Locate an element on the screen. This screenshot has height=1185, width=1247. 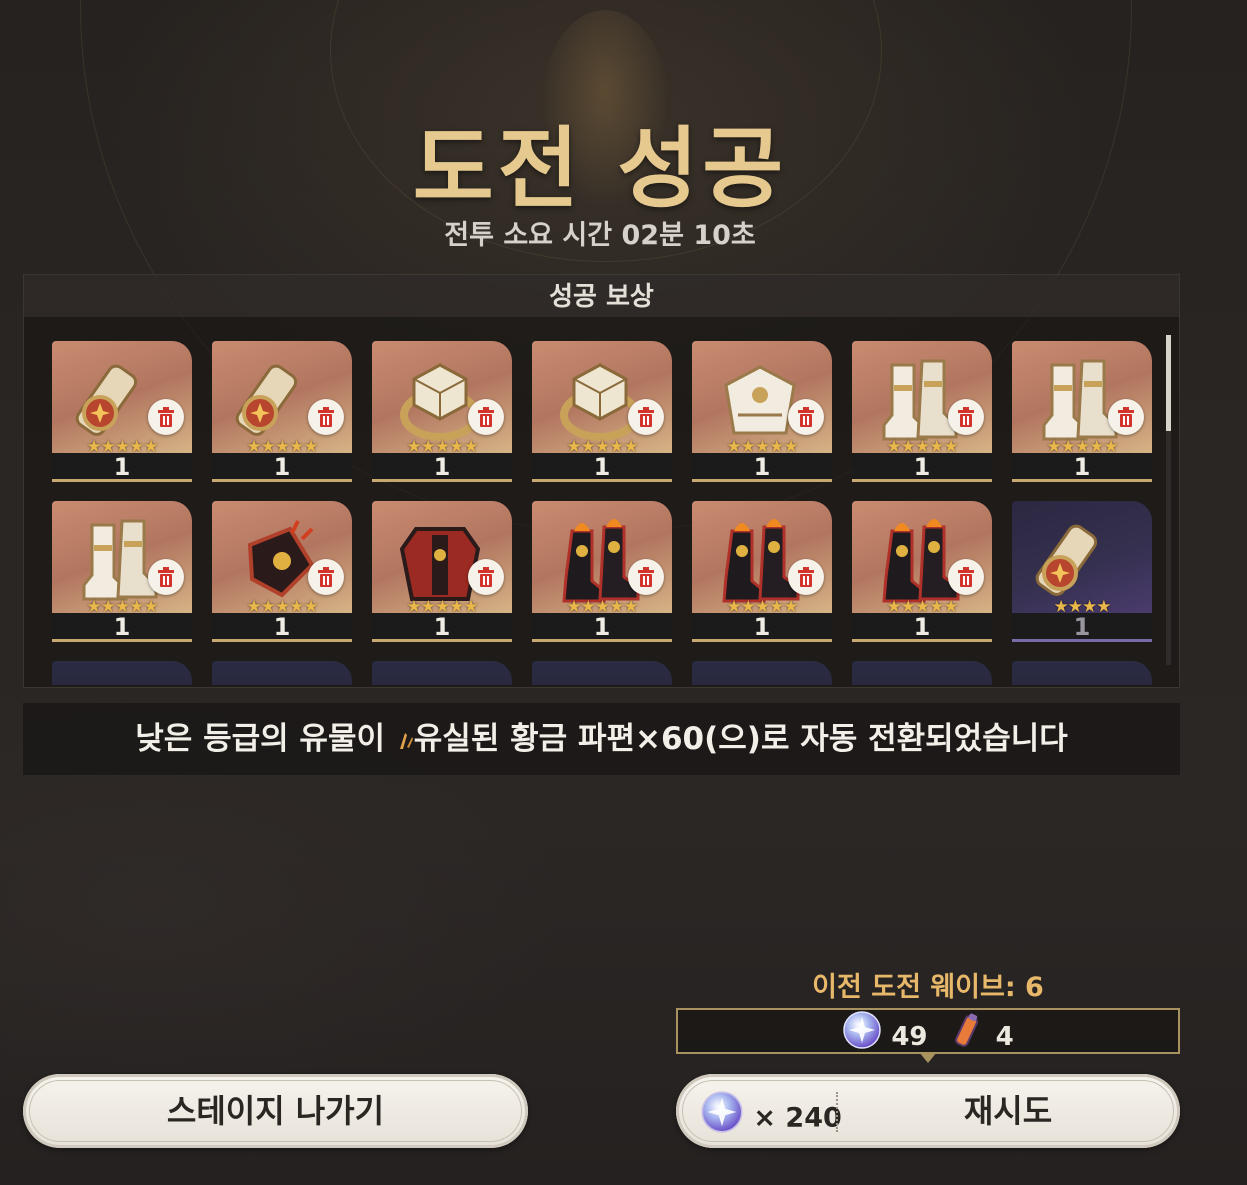
white-gloves-icon is located at coordinates (760, 400).